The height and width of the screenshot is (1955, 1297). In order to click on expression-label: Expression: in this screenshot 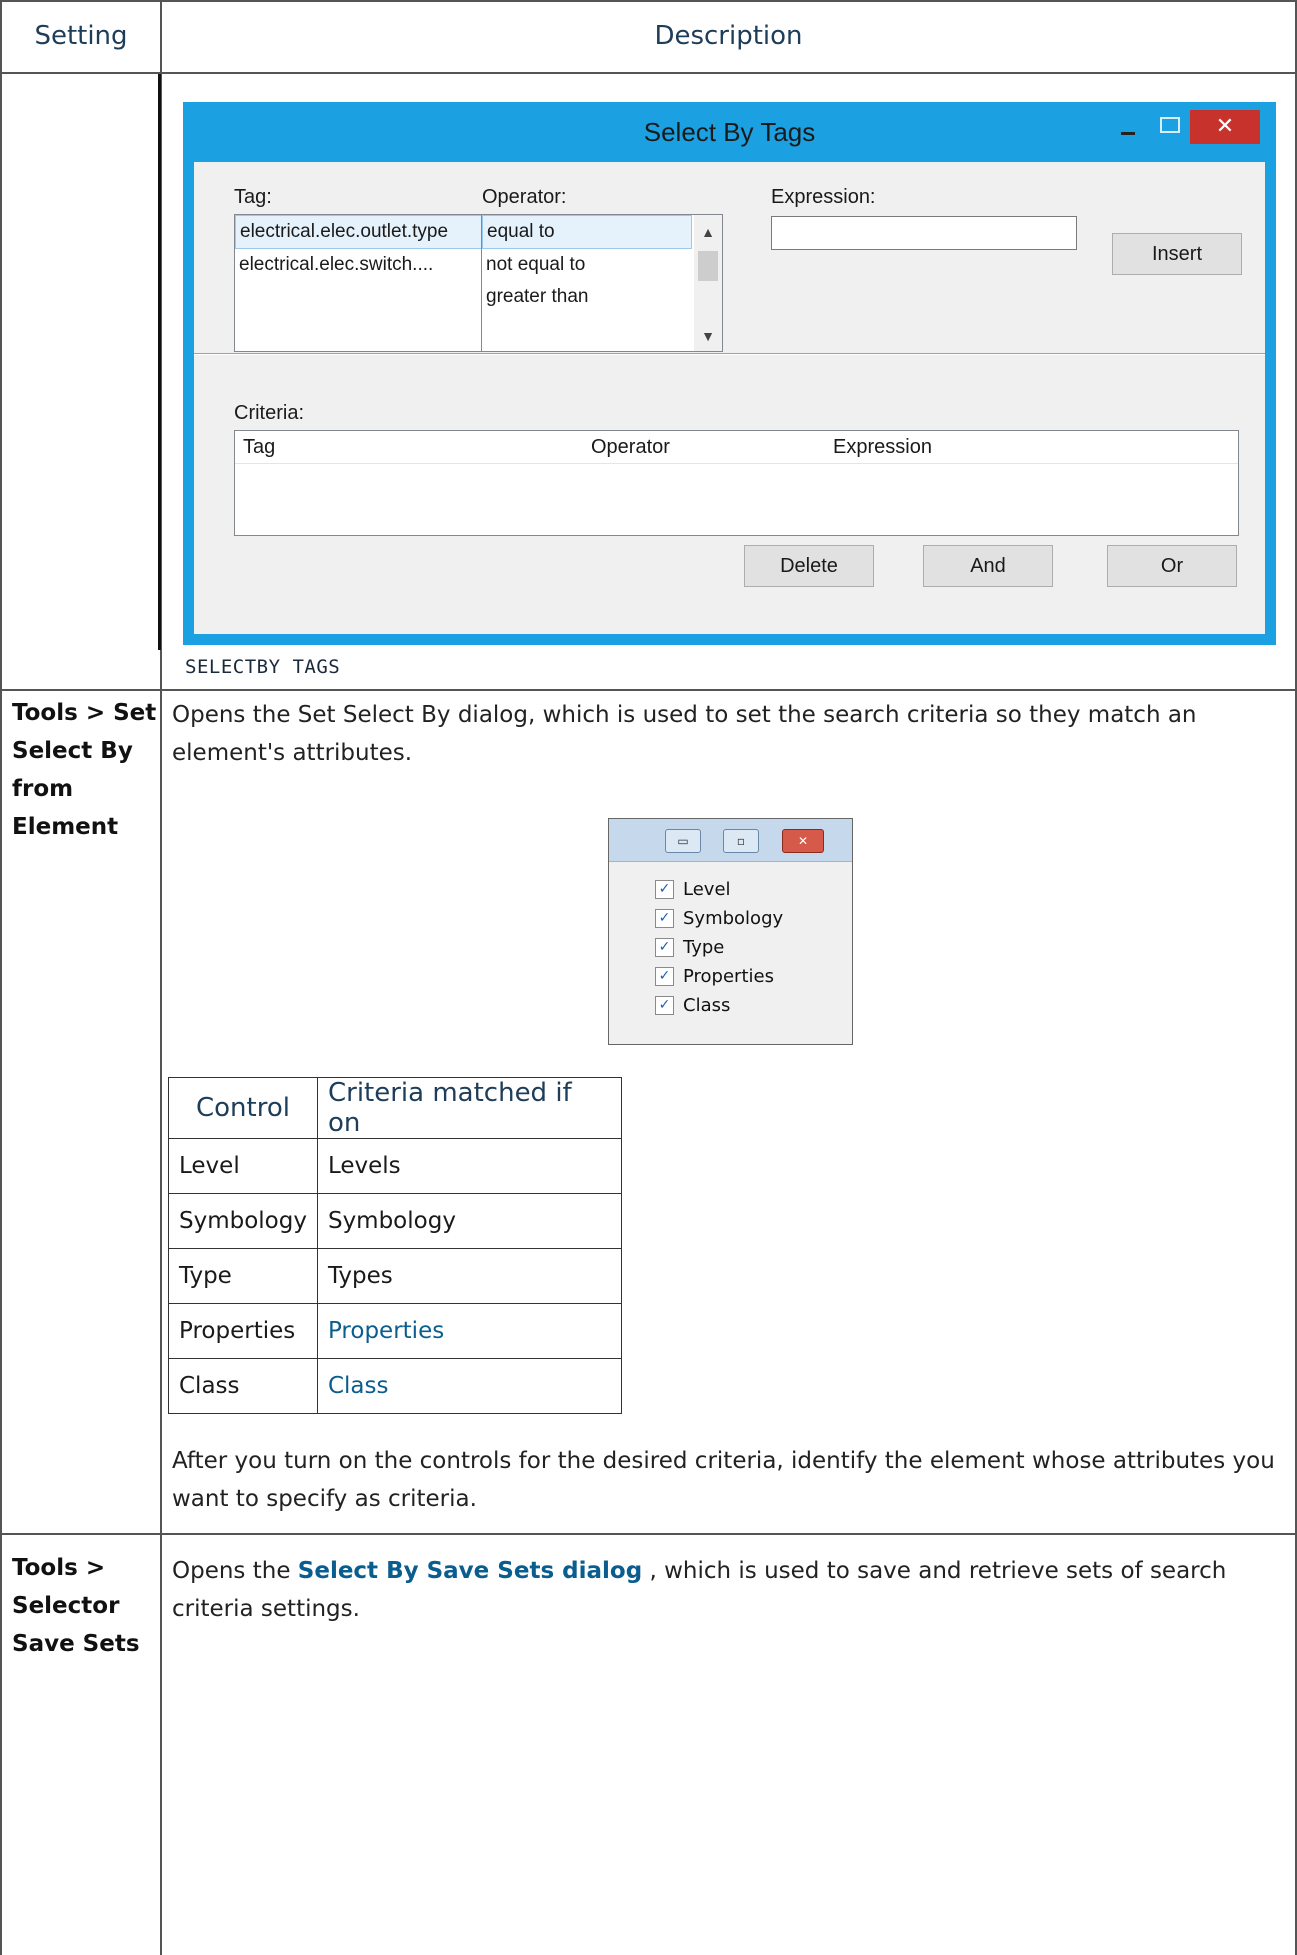, I will do `click(823, 197)`.